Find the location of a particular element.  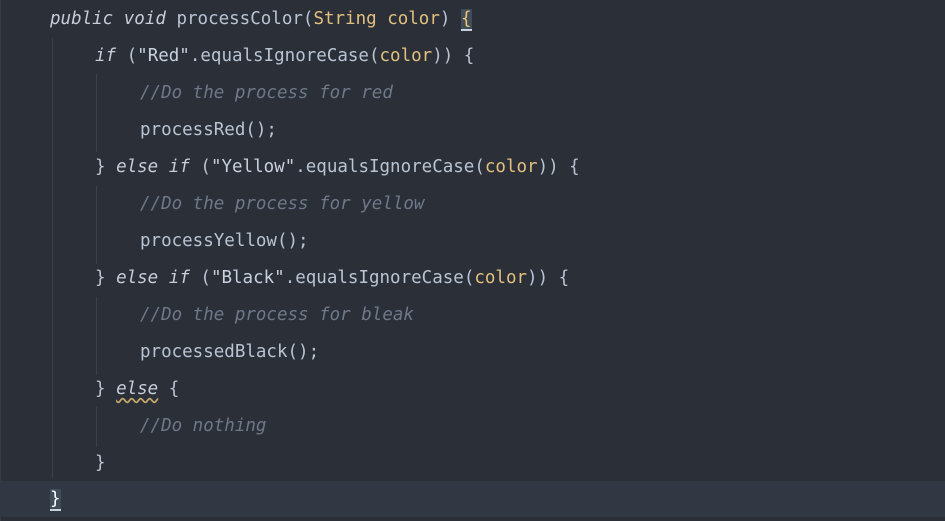

code-token: //Do the process for red is located at coordinates (266, 93).